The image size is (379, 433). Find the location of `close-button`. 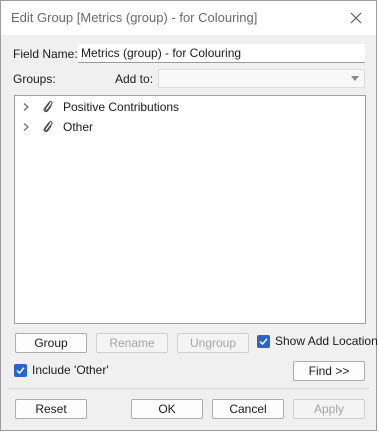

close-button is located at coordinates (356, 18).